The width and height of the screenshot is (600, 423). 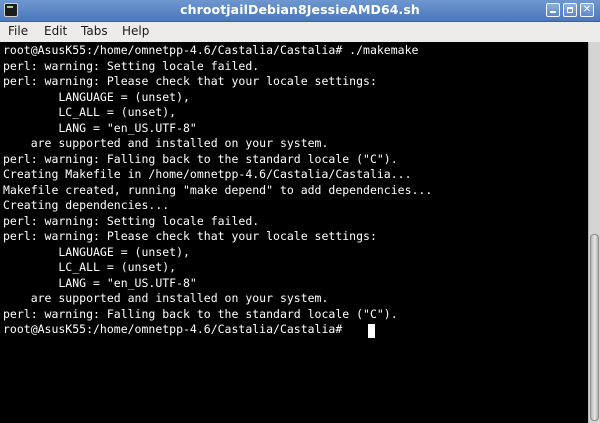 I want to click on menu-bar: File Edit Tabs Help, so click(x=300, y=31).